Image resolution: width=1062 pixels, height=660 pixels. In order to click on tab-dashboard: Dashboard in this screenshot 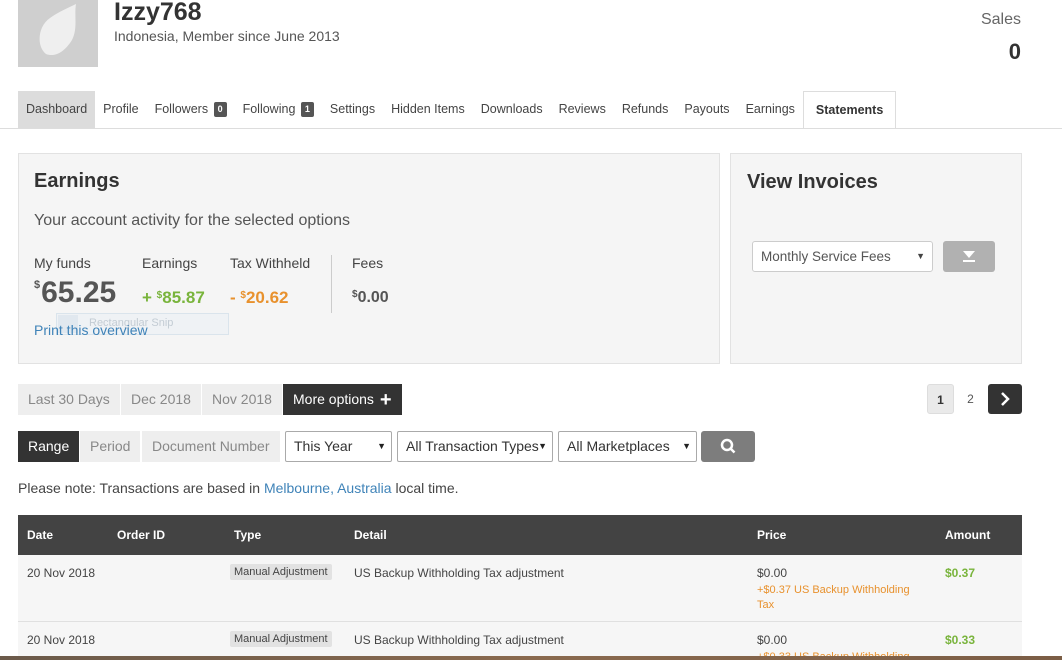, I will do `click(57, 109)`.